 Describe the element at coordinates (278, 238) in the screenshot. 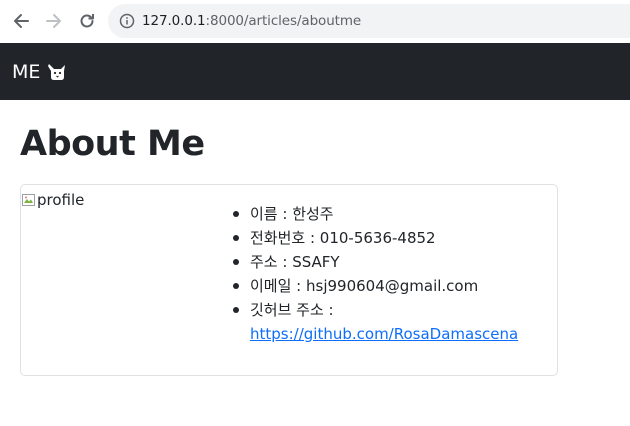

I see `info-label: 전화번호` at that location.